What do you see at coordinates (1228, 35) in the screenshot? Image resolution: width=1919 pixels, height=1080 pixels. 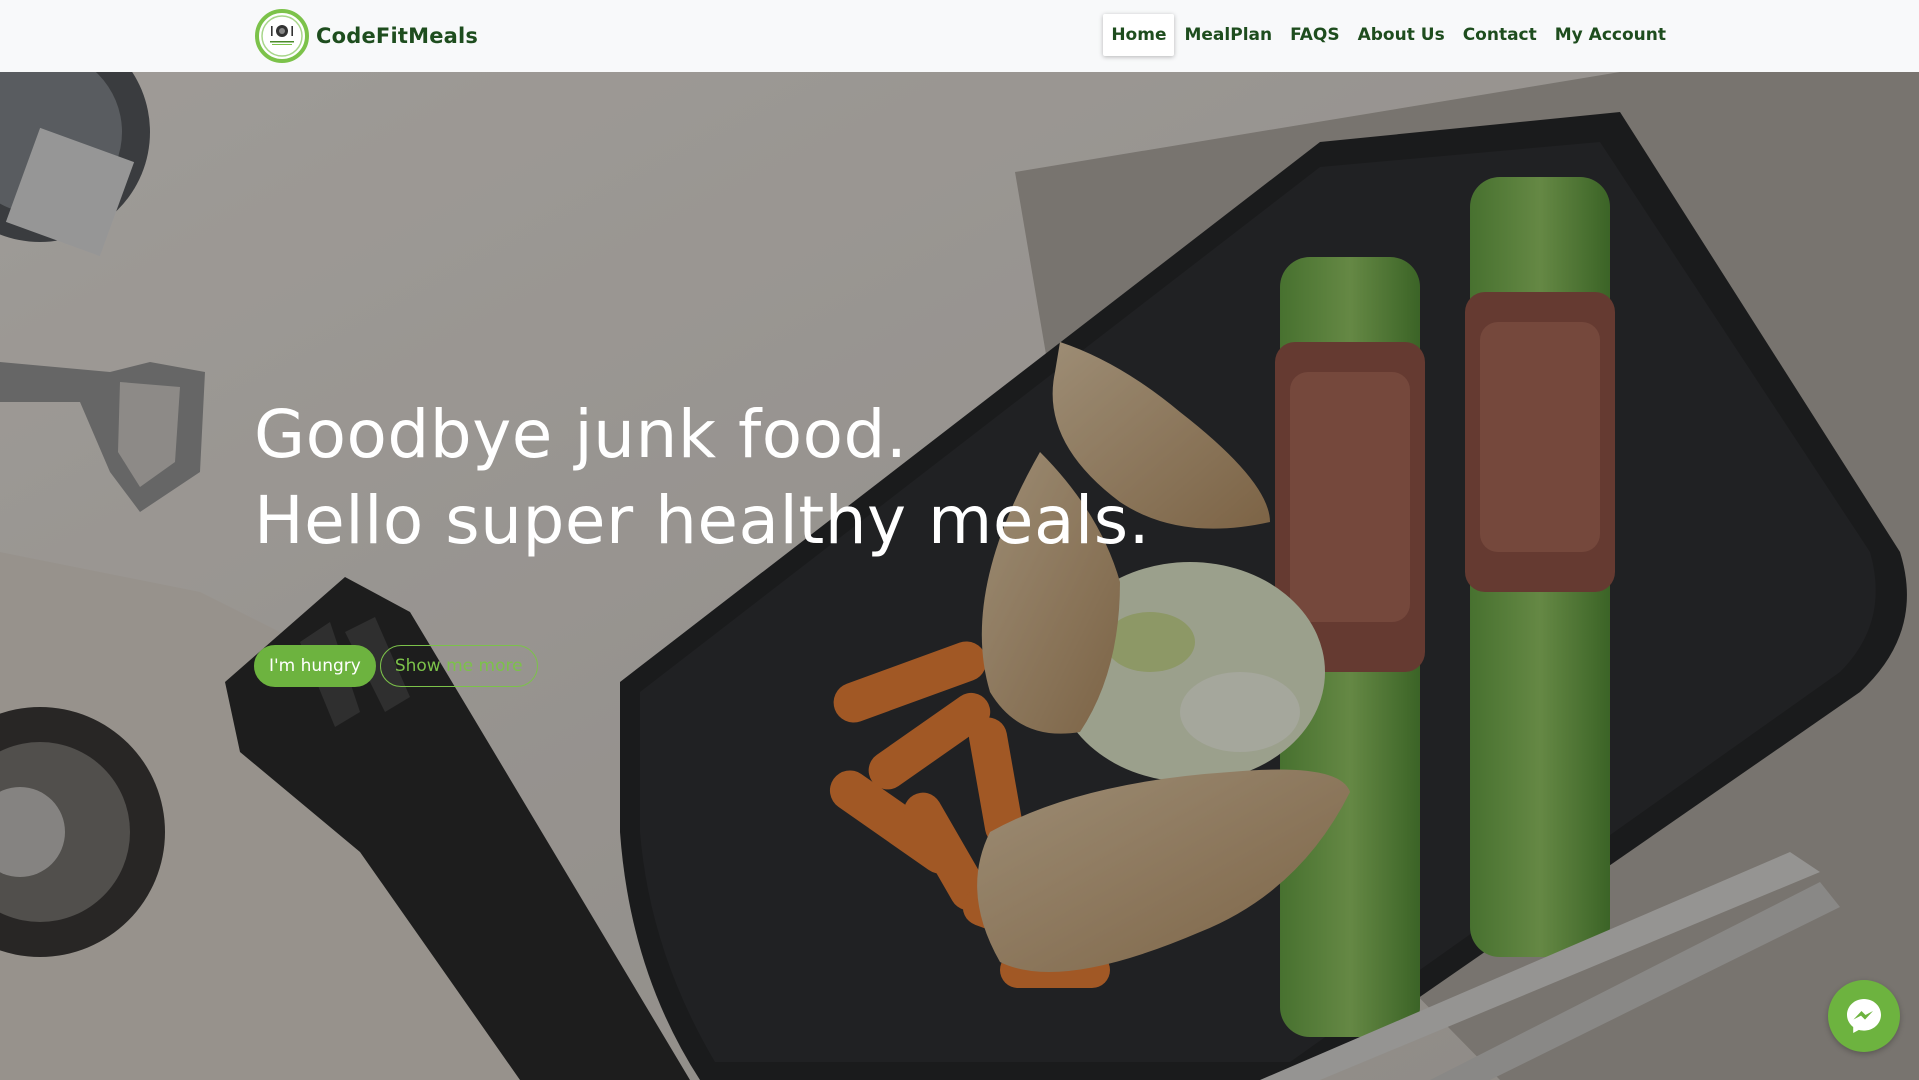 I see `nav-mealplan: MealPlan` at bounding box center [1228, 35].